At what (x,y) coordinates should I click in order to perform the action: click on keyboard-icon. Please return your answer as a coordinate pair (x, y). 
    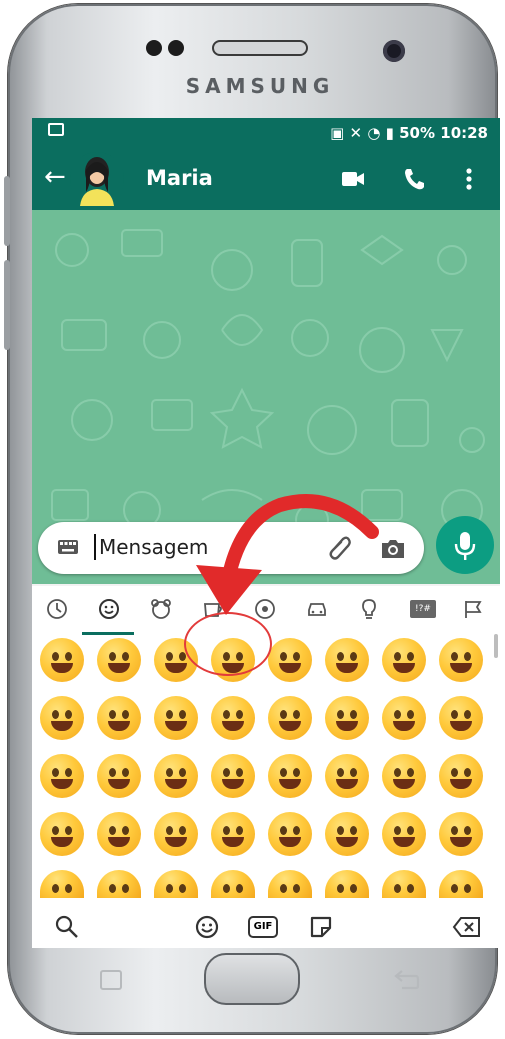
    Looking at the image, I should click on (68, 547).